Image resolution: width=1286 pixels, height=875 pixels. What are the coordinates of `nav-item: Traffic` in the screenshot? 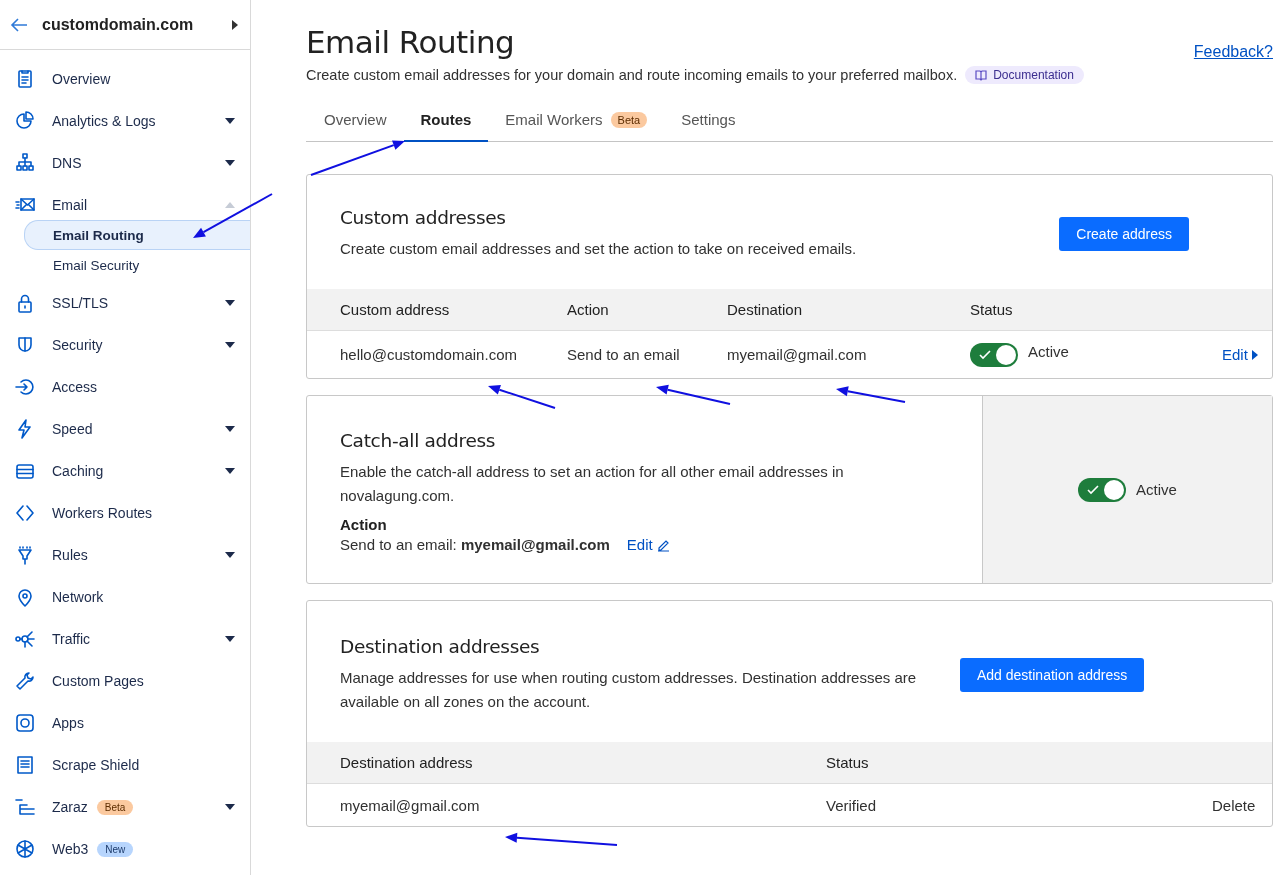 It's located at (71, 639).